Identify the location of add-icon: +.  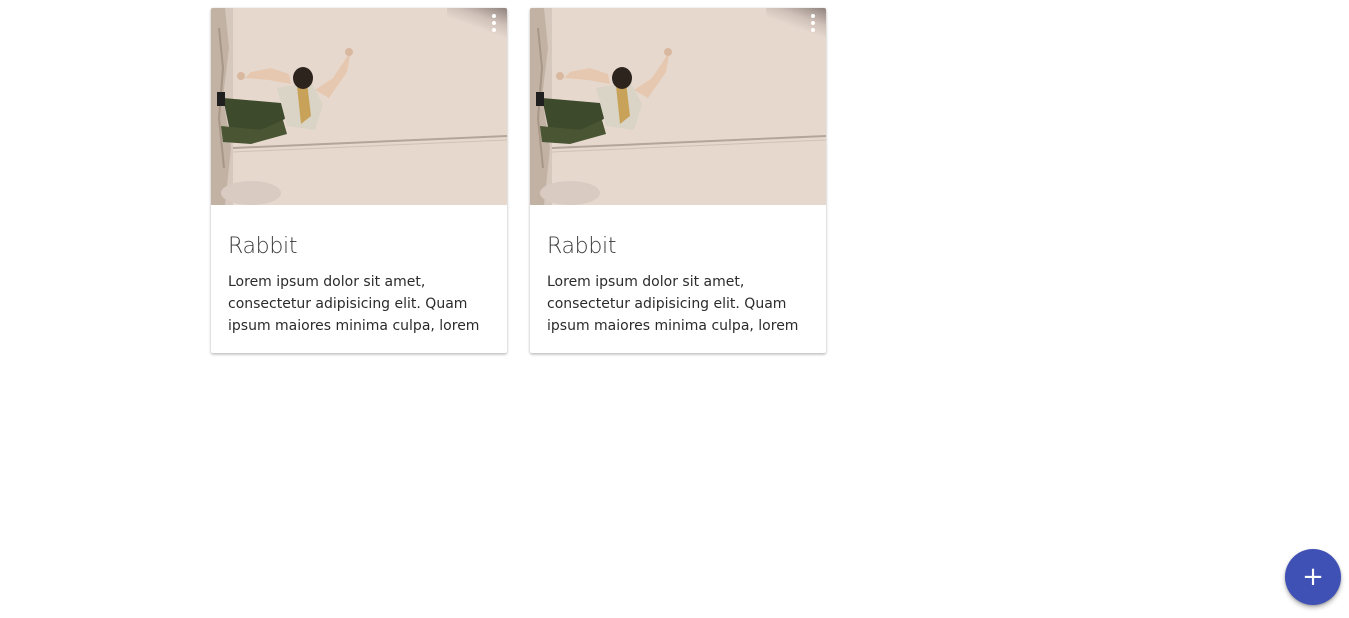
(1313, 576).